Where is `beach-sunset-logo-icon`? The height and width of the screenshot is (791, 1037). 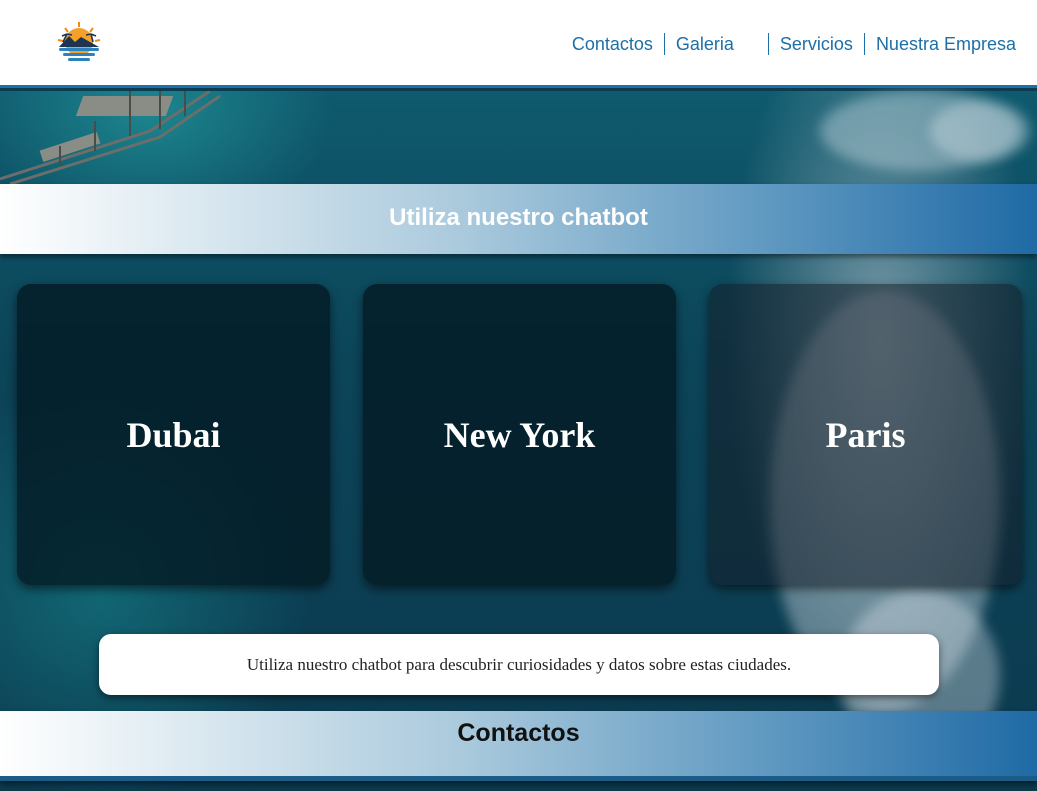 beach-sunset-logo-icon is located at coordinates (79, 43).